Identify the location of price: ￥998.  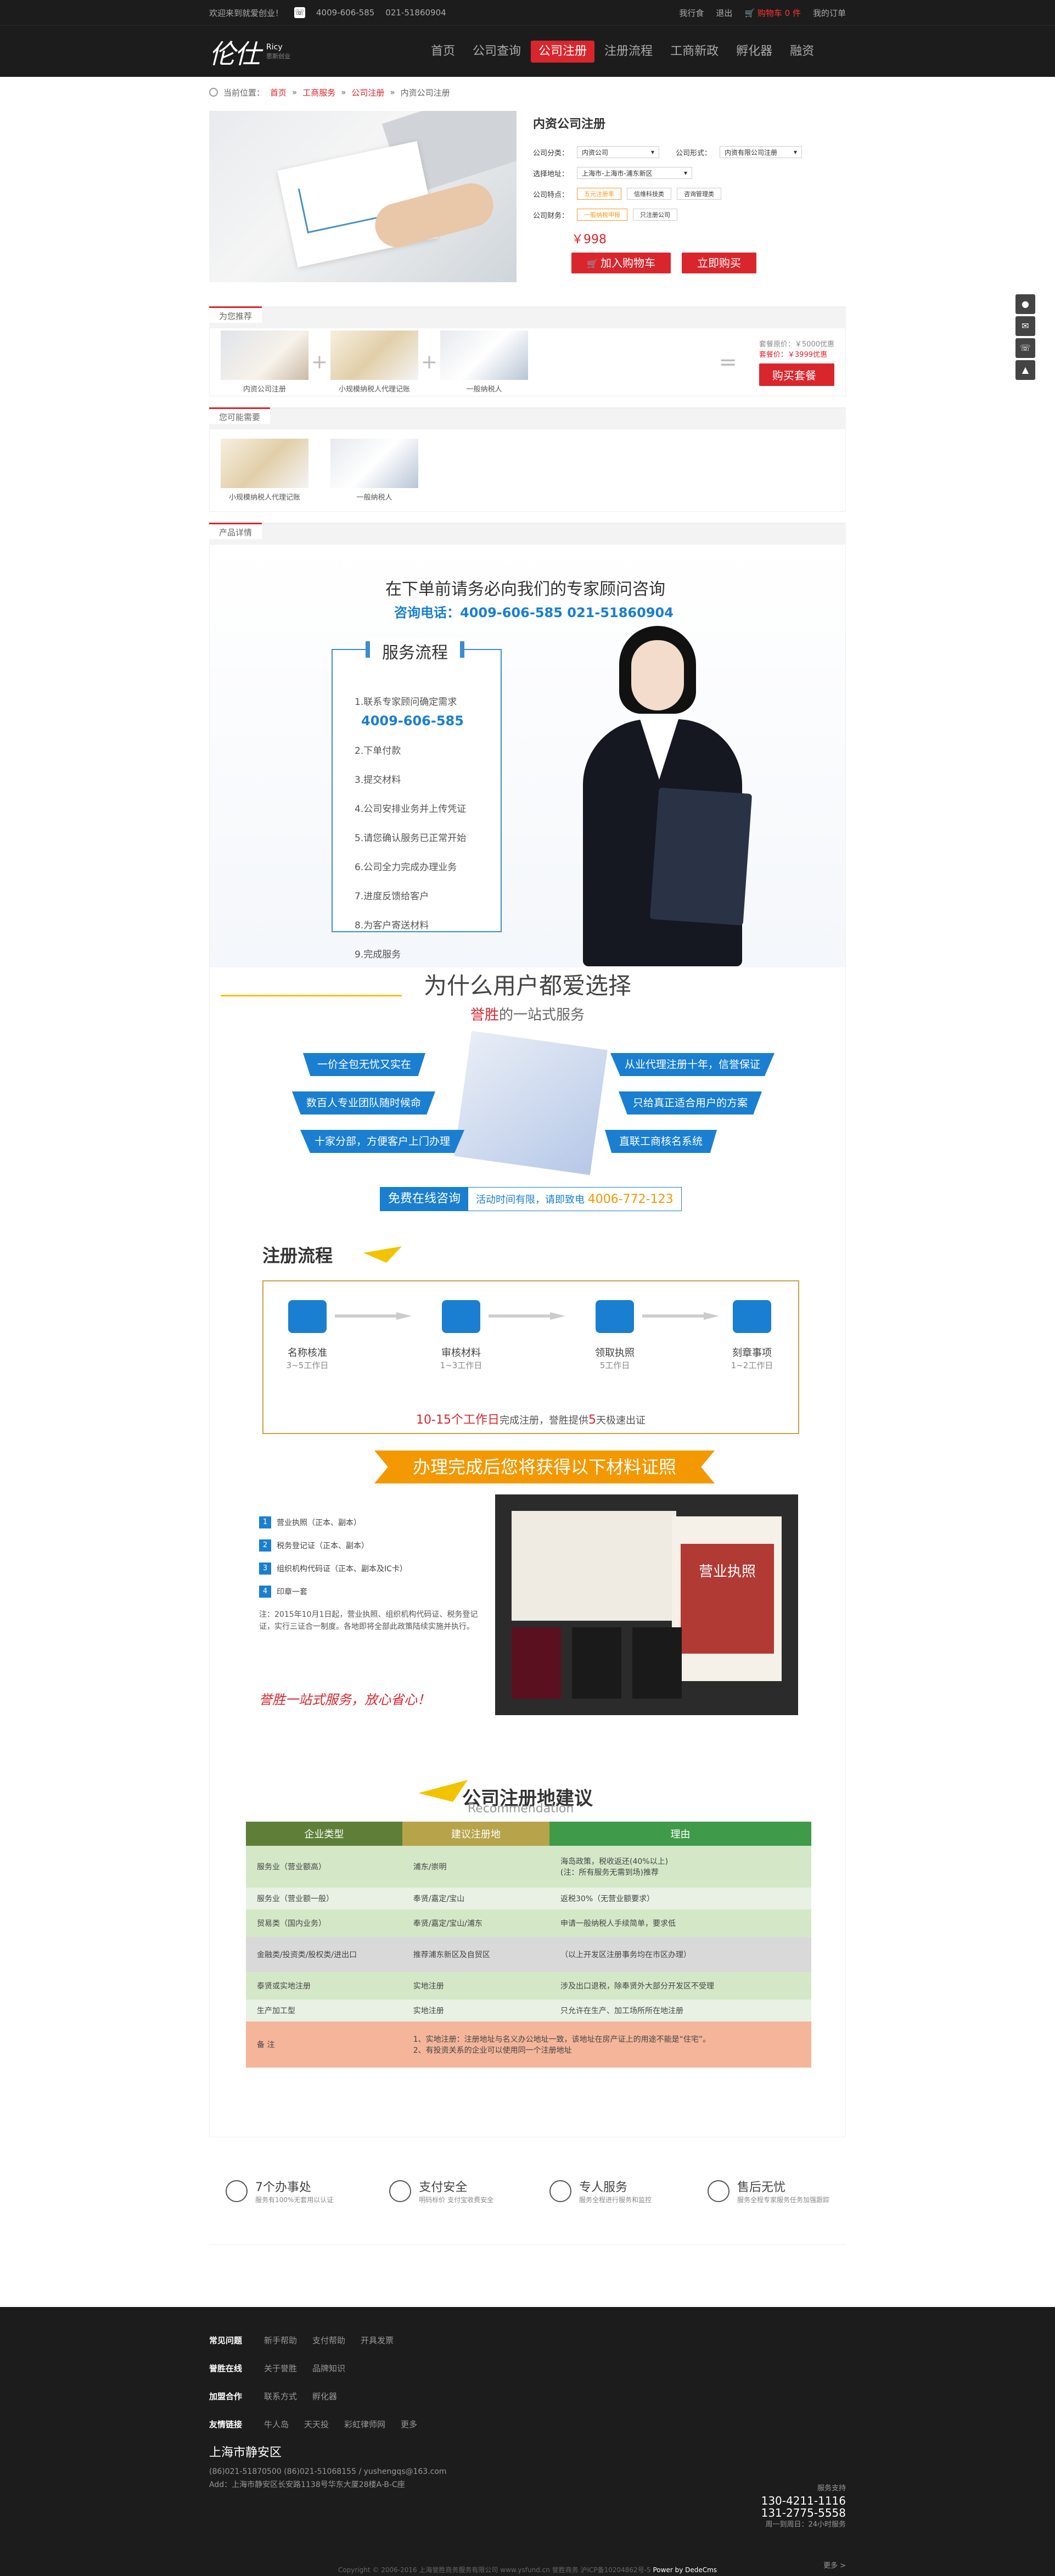
(589, 240).